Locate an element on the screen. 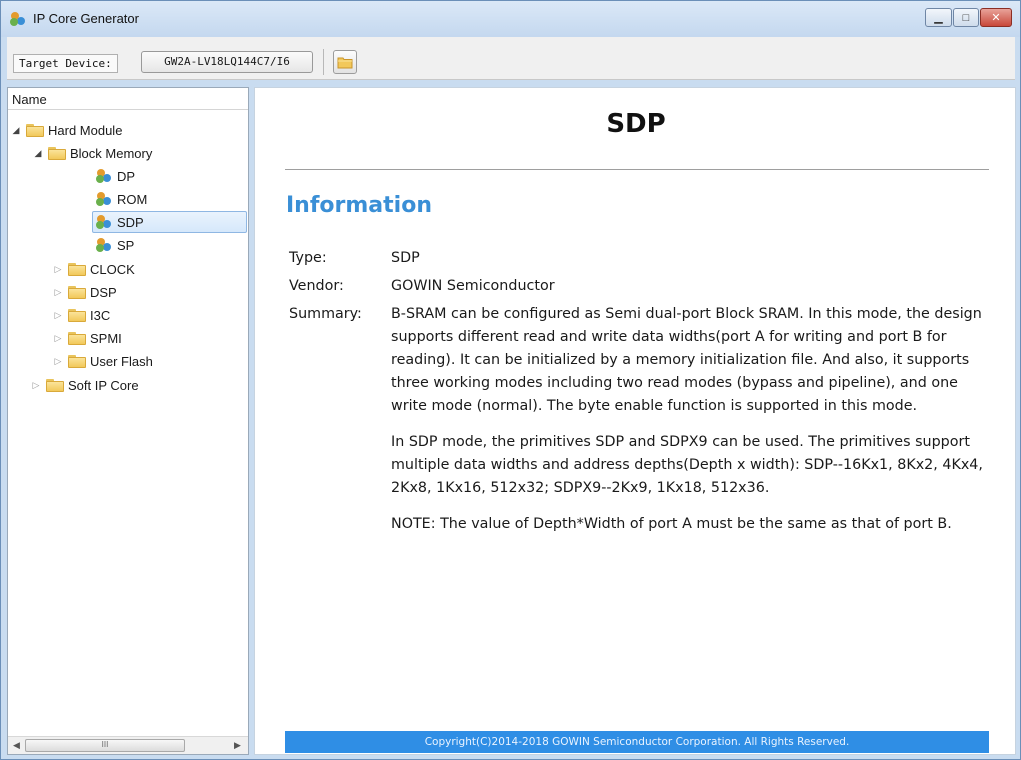 This screenshot has height=760, width=1021. scroll-left-icon: ◀ is located at coordinates (16, 745).